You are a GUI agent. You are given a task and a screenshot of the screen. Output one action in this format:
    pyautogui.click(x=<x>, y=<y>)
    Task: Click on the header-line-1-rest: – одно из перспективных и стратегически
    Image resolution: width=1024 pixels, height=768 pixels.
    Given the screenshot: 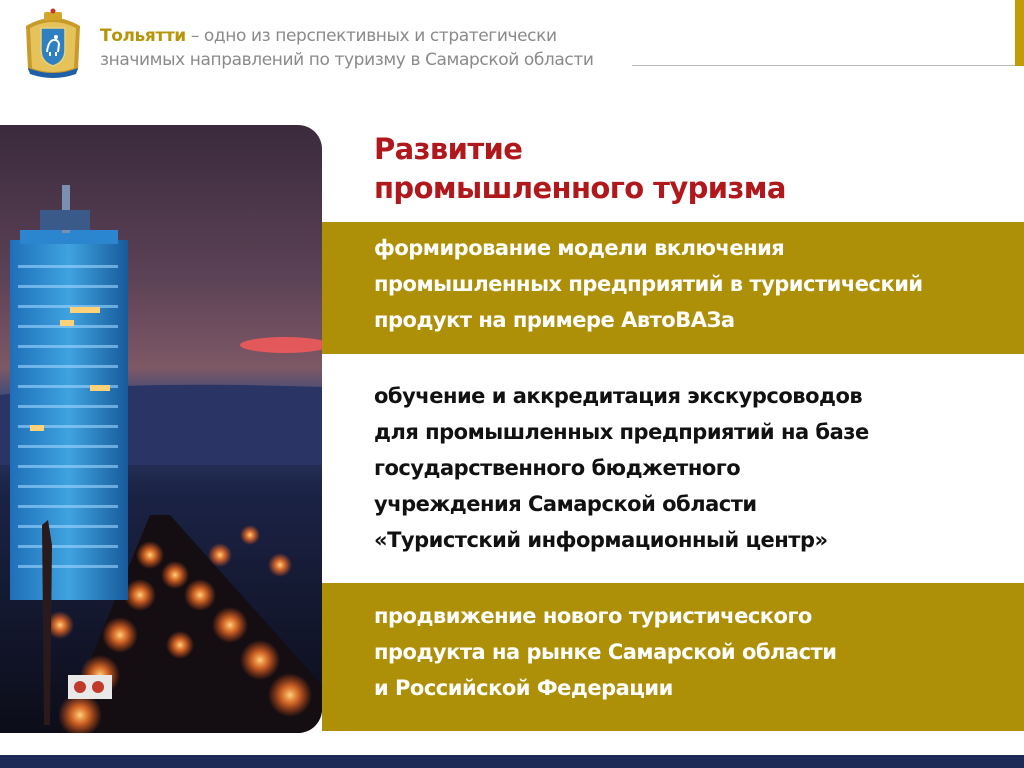 What is the action you would take?
    pyautogui.click(x=371, y=36)
    